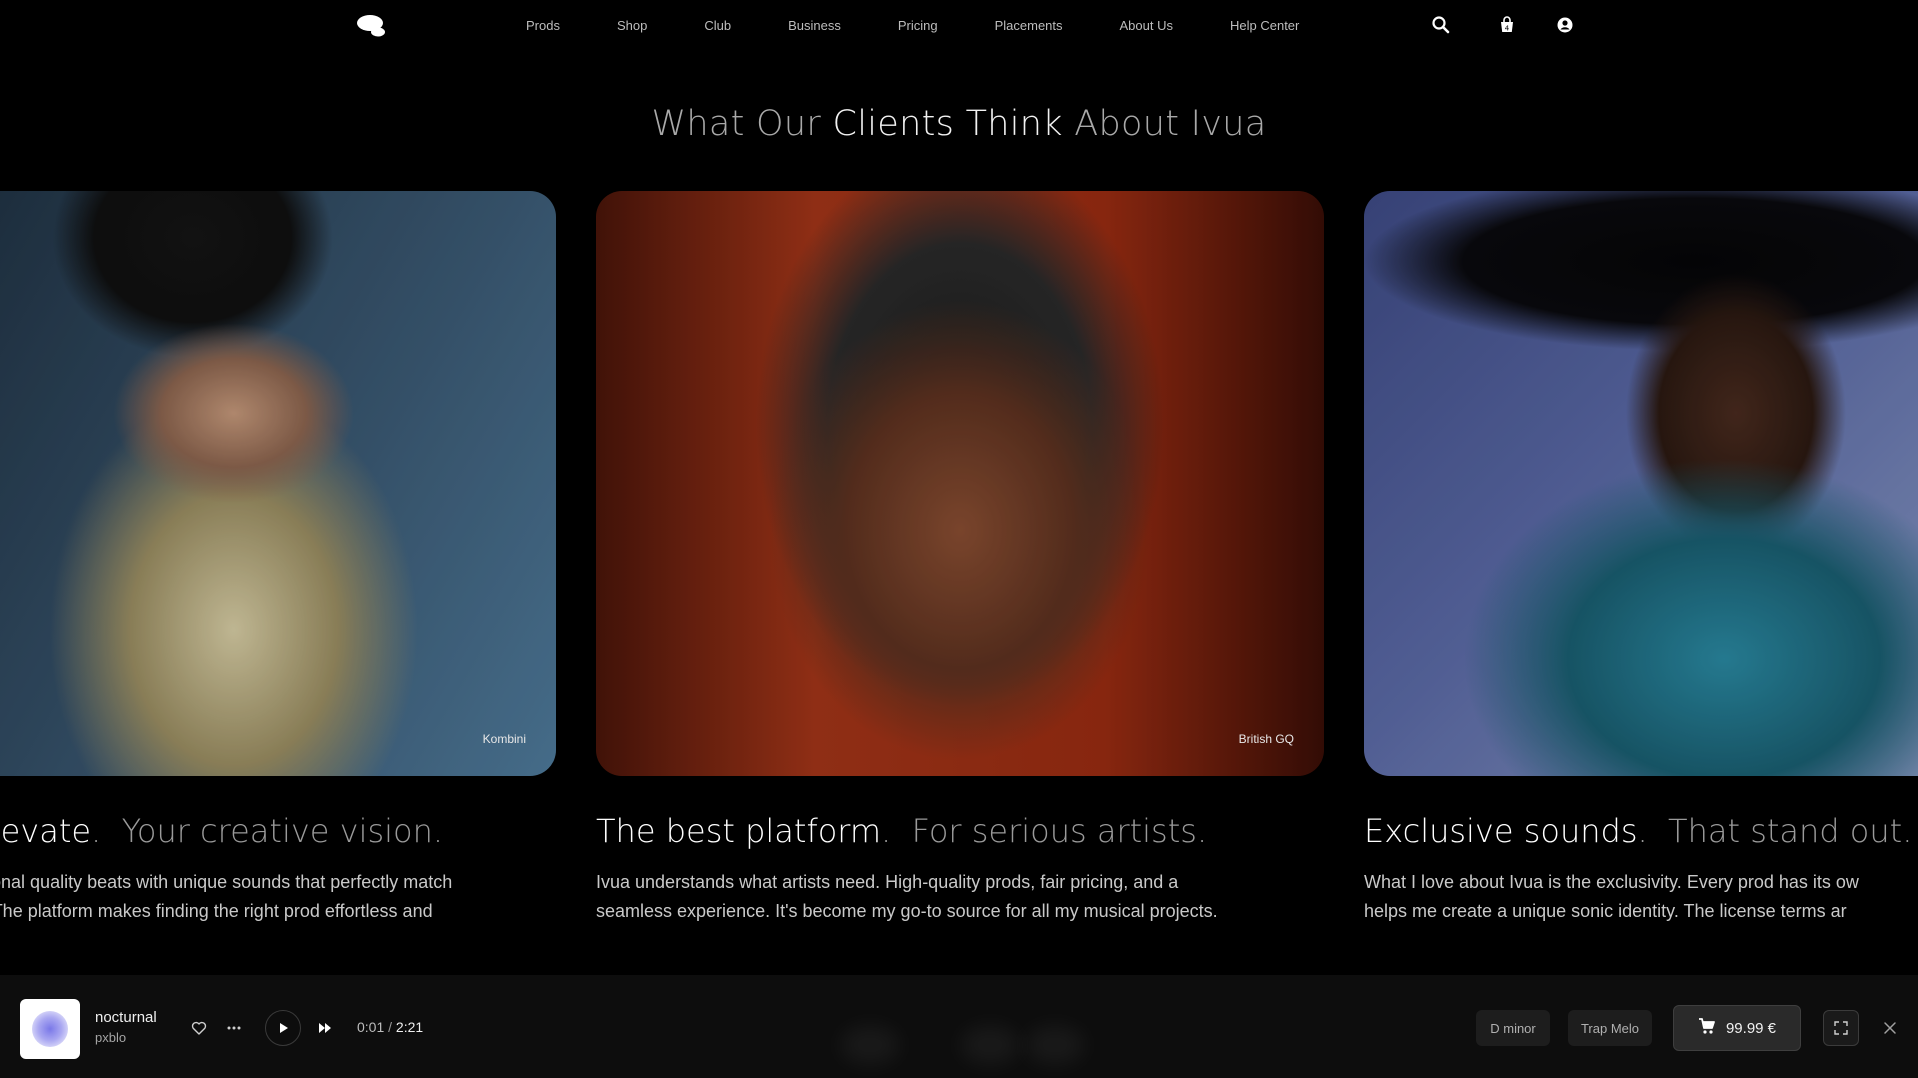 This screenshot has width=1918, height=1078. Describe the element at coordinates (632, 25) in the screenshot. I see `nav-link-shop: Shop` at that location.